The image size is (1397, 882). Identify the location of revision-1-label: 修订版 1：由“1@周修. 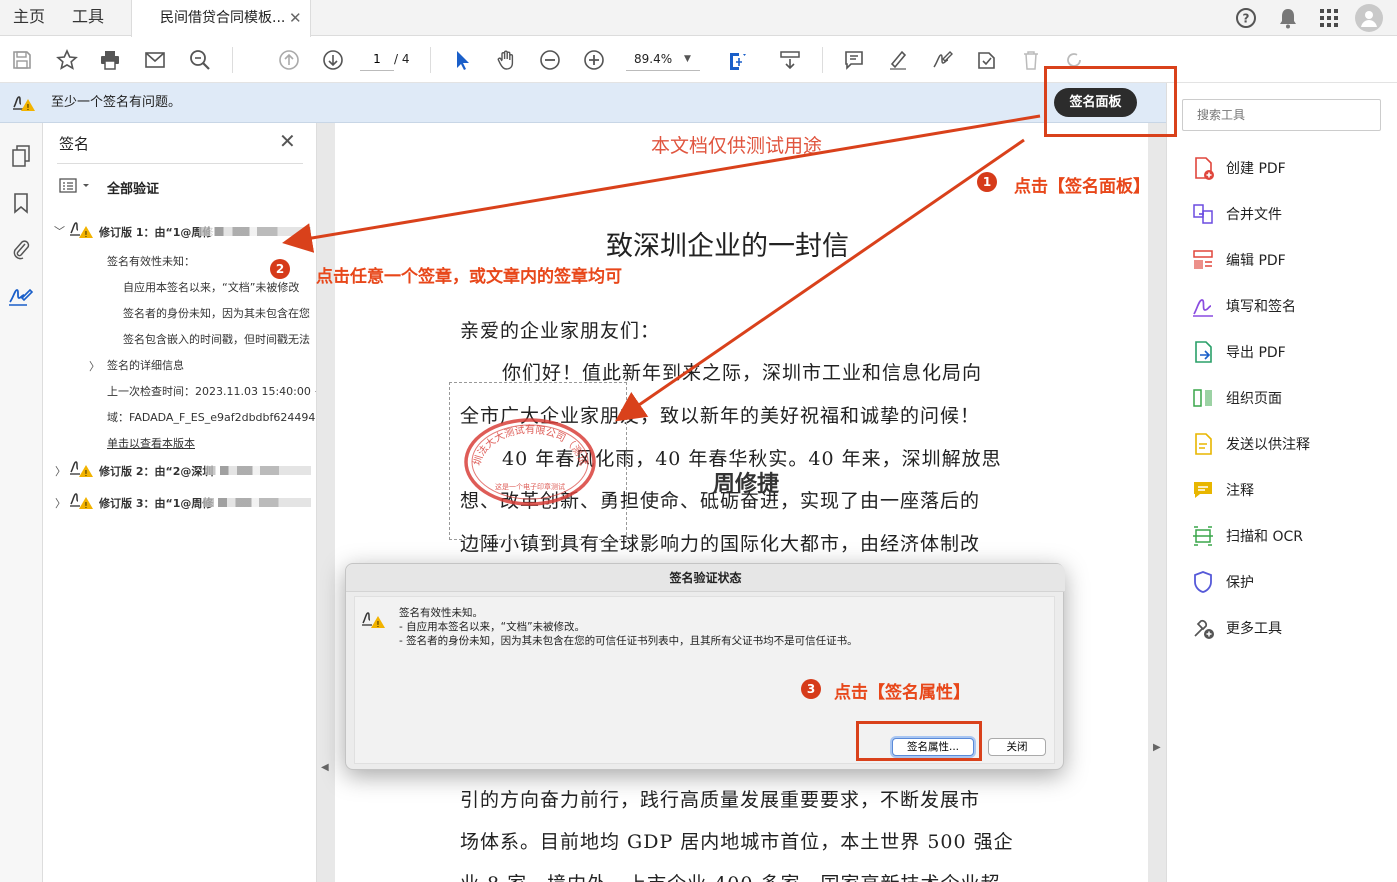
(156, 232).